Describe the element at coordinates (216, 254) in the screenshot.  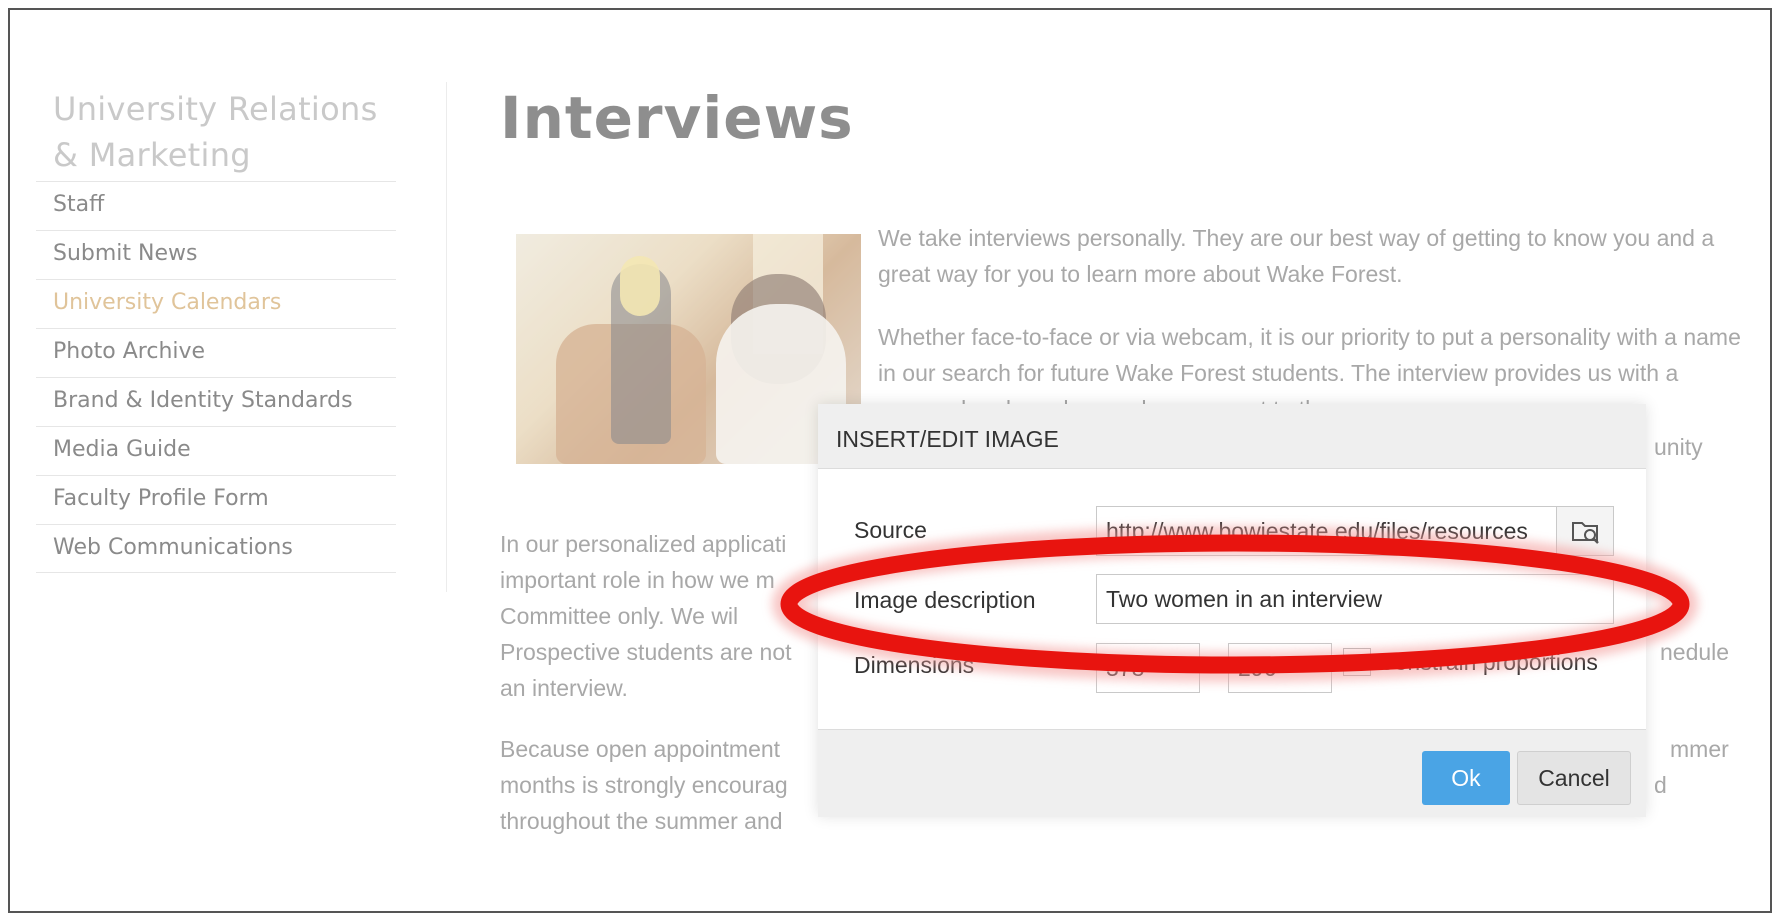
I see `sidebar-item-submit-news: Submit News` at that location.